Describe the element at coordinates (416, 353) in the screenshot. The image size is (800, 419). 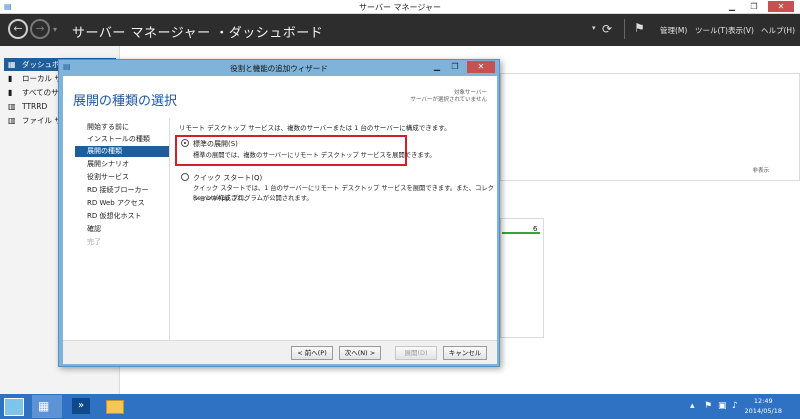
I see `deploy-button: 展開(D)` at that location.